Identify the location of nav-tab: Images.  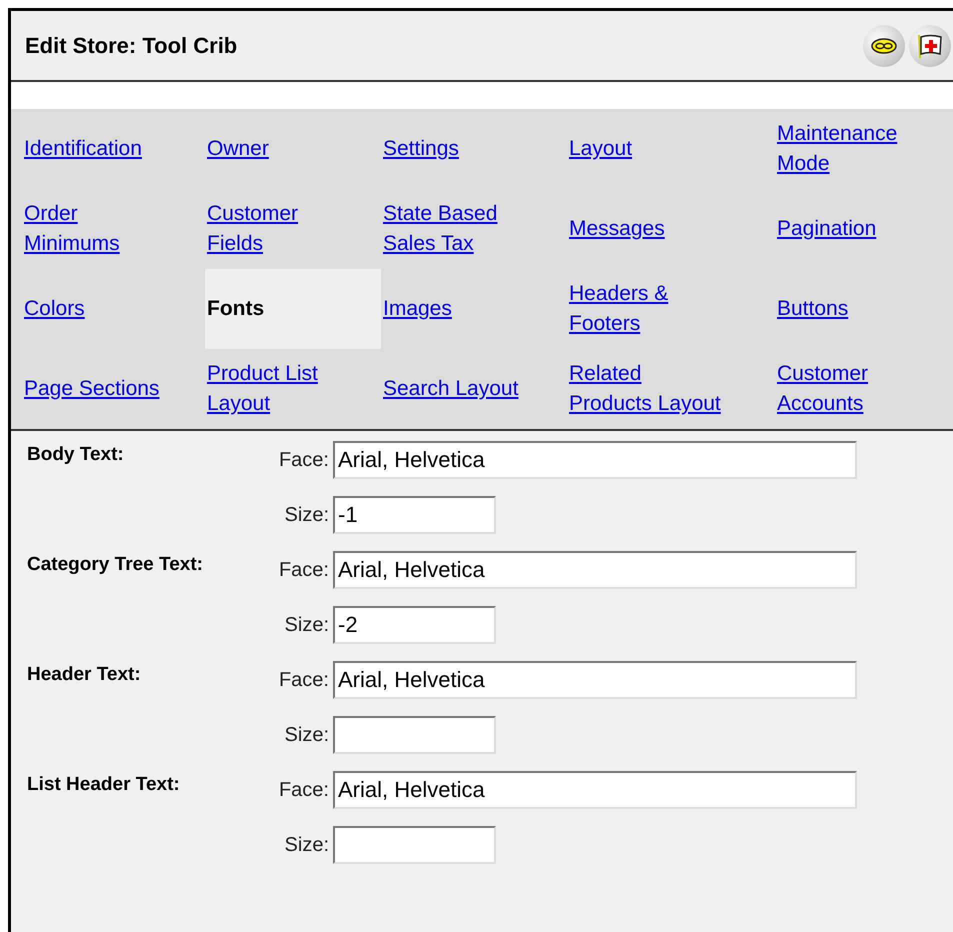
(417, 309).